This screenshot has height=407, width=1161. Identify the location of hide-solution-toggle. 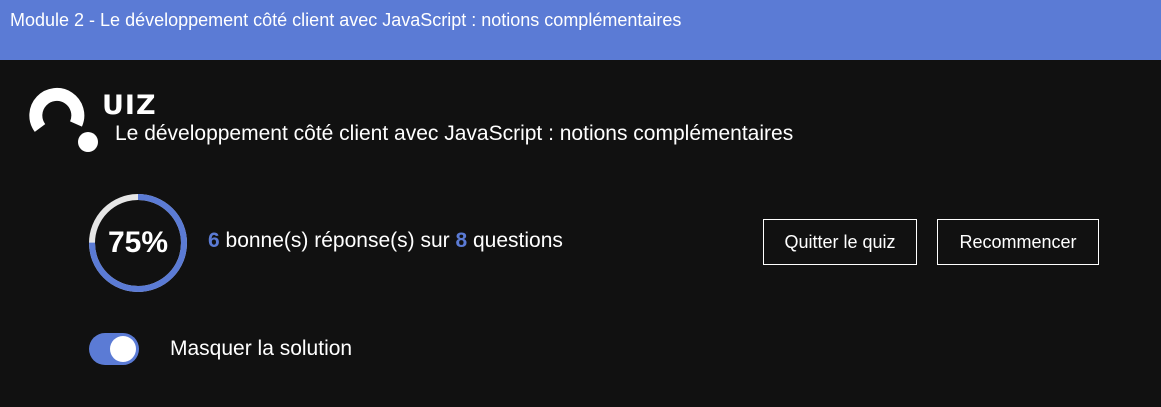
(114, 349).